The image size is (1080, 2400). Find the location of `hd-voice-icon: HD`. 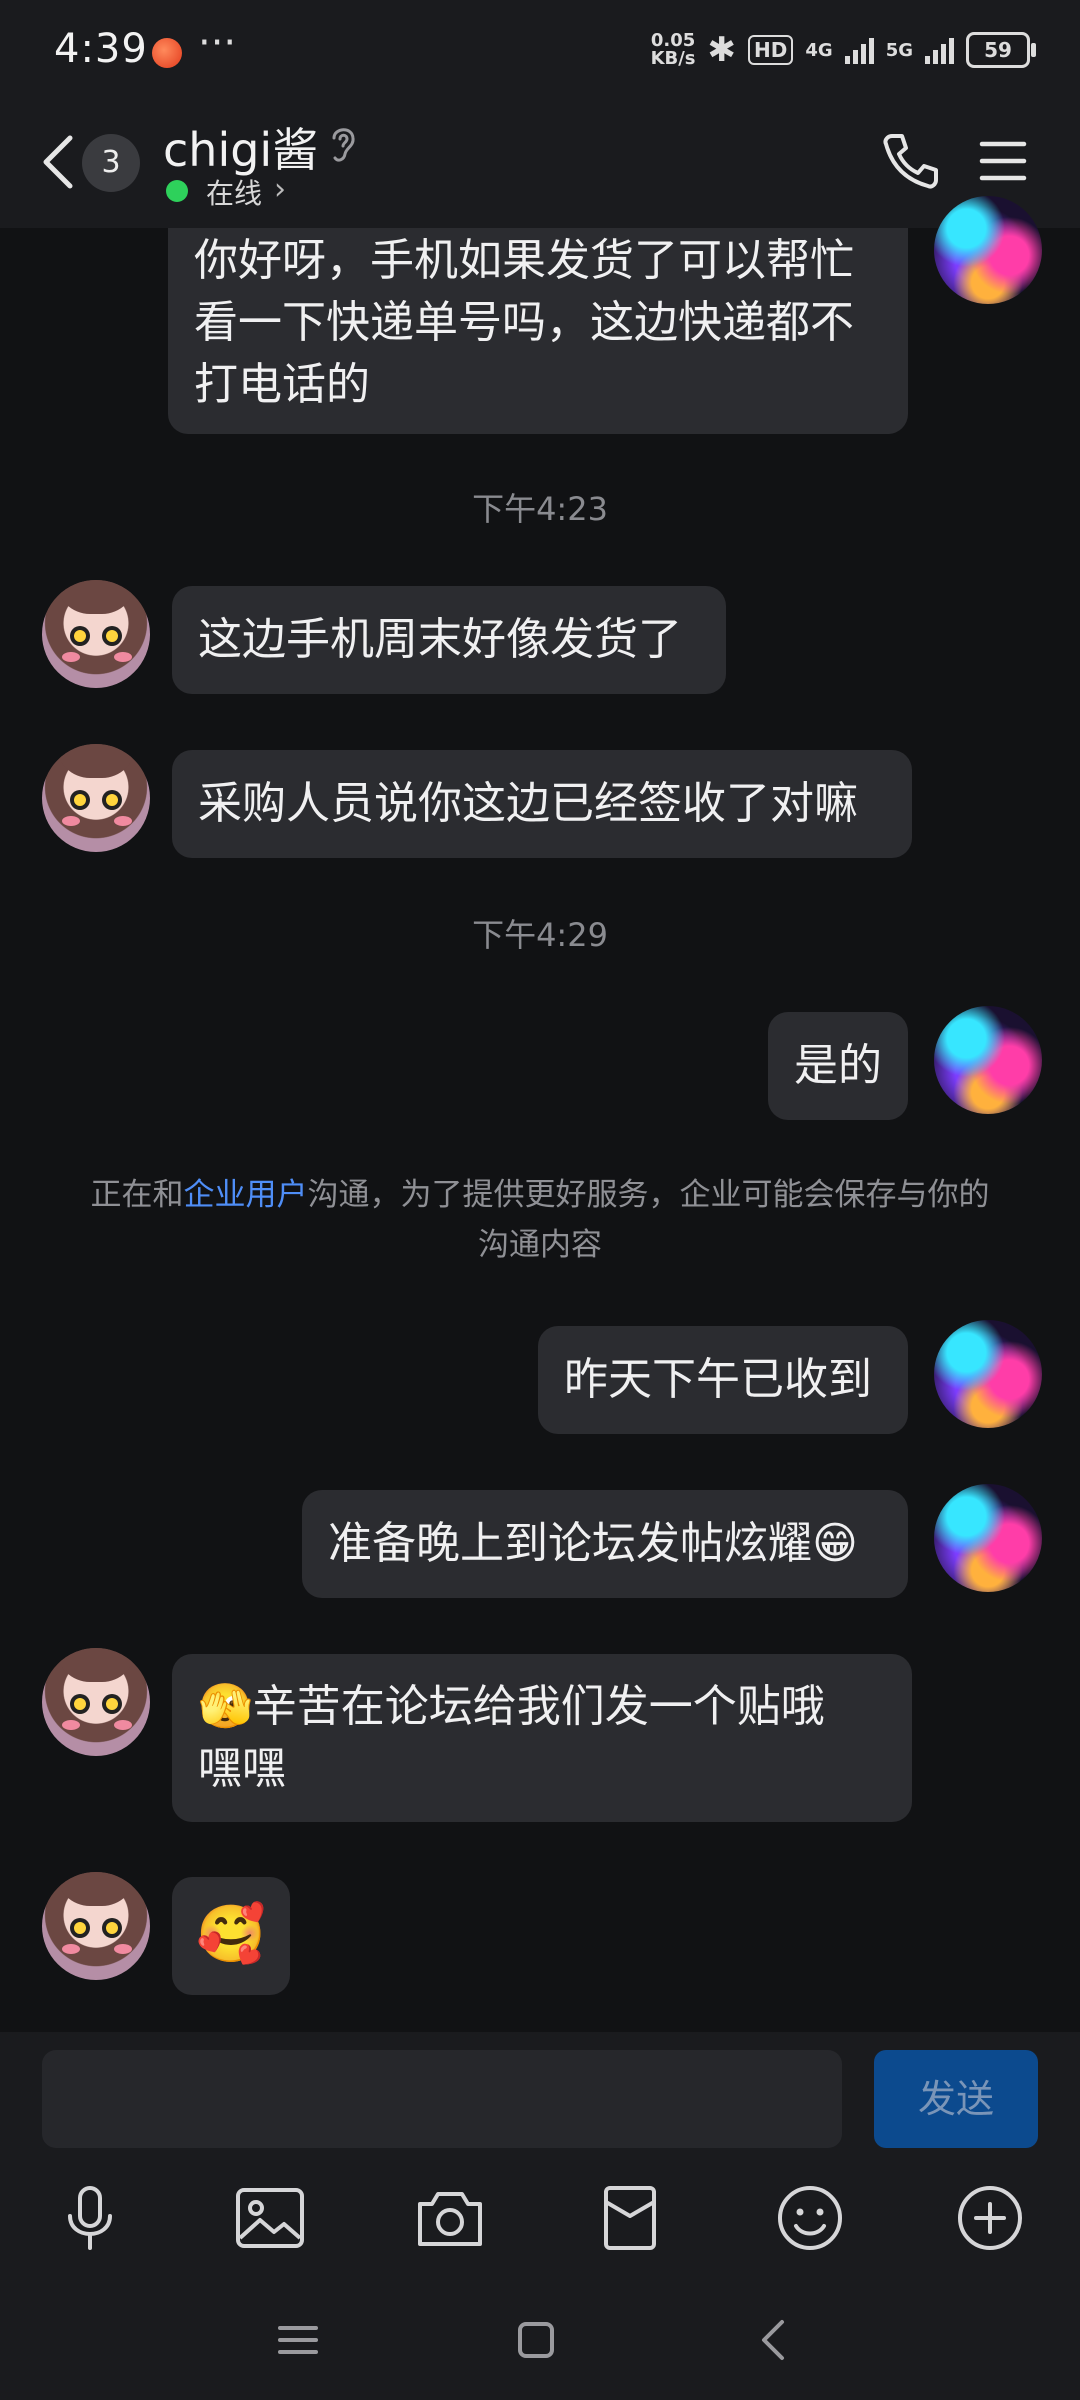

hd-voice-icon: HD is located at coordinates (771, 50).